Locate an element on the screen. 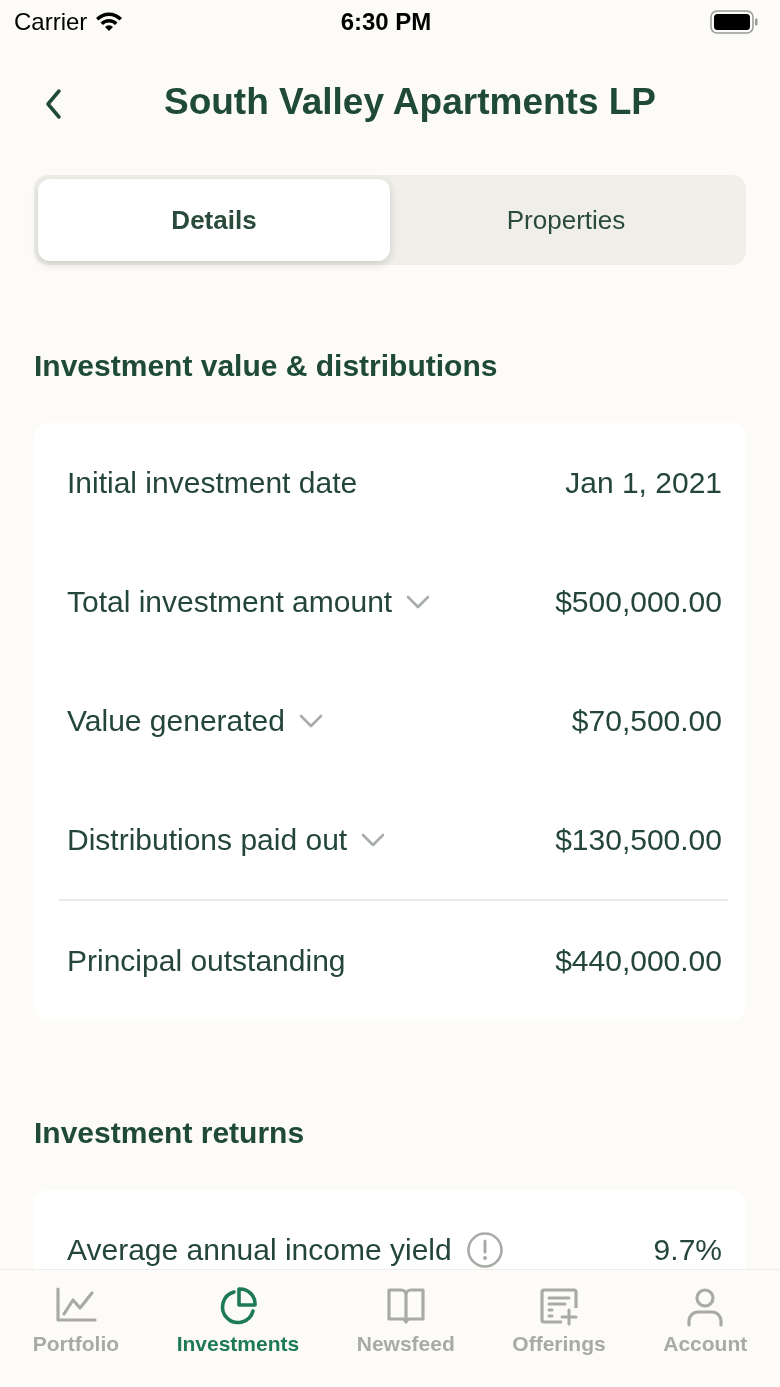 This screenshot has width=780, height=1387. tab-bar-item: Portfolio is located at coordinates (76, 1328).